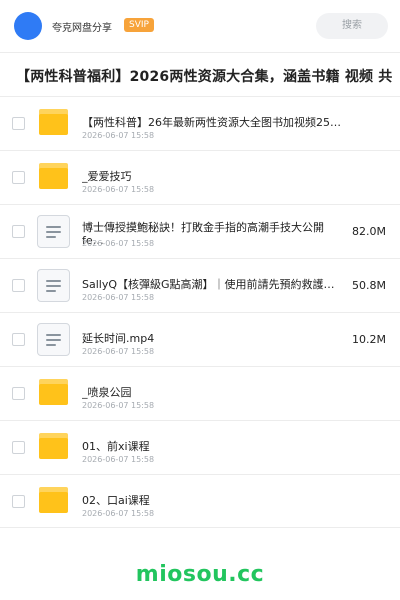 The height and width of the screenshot is (600, 400). I want to click on file-name: 【两性科普】26年最新两性资源大全图书加视频250G, so click(213, 122).